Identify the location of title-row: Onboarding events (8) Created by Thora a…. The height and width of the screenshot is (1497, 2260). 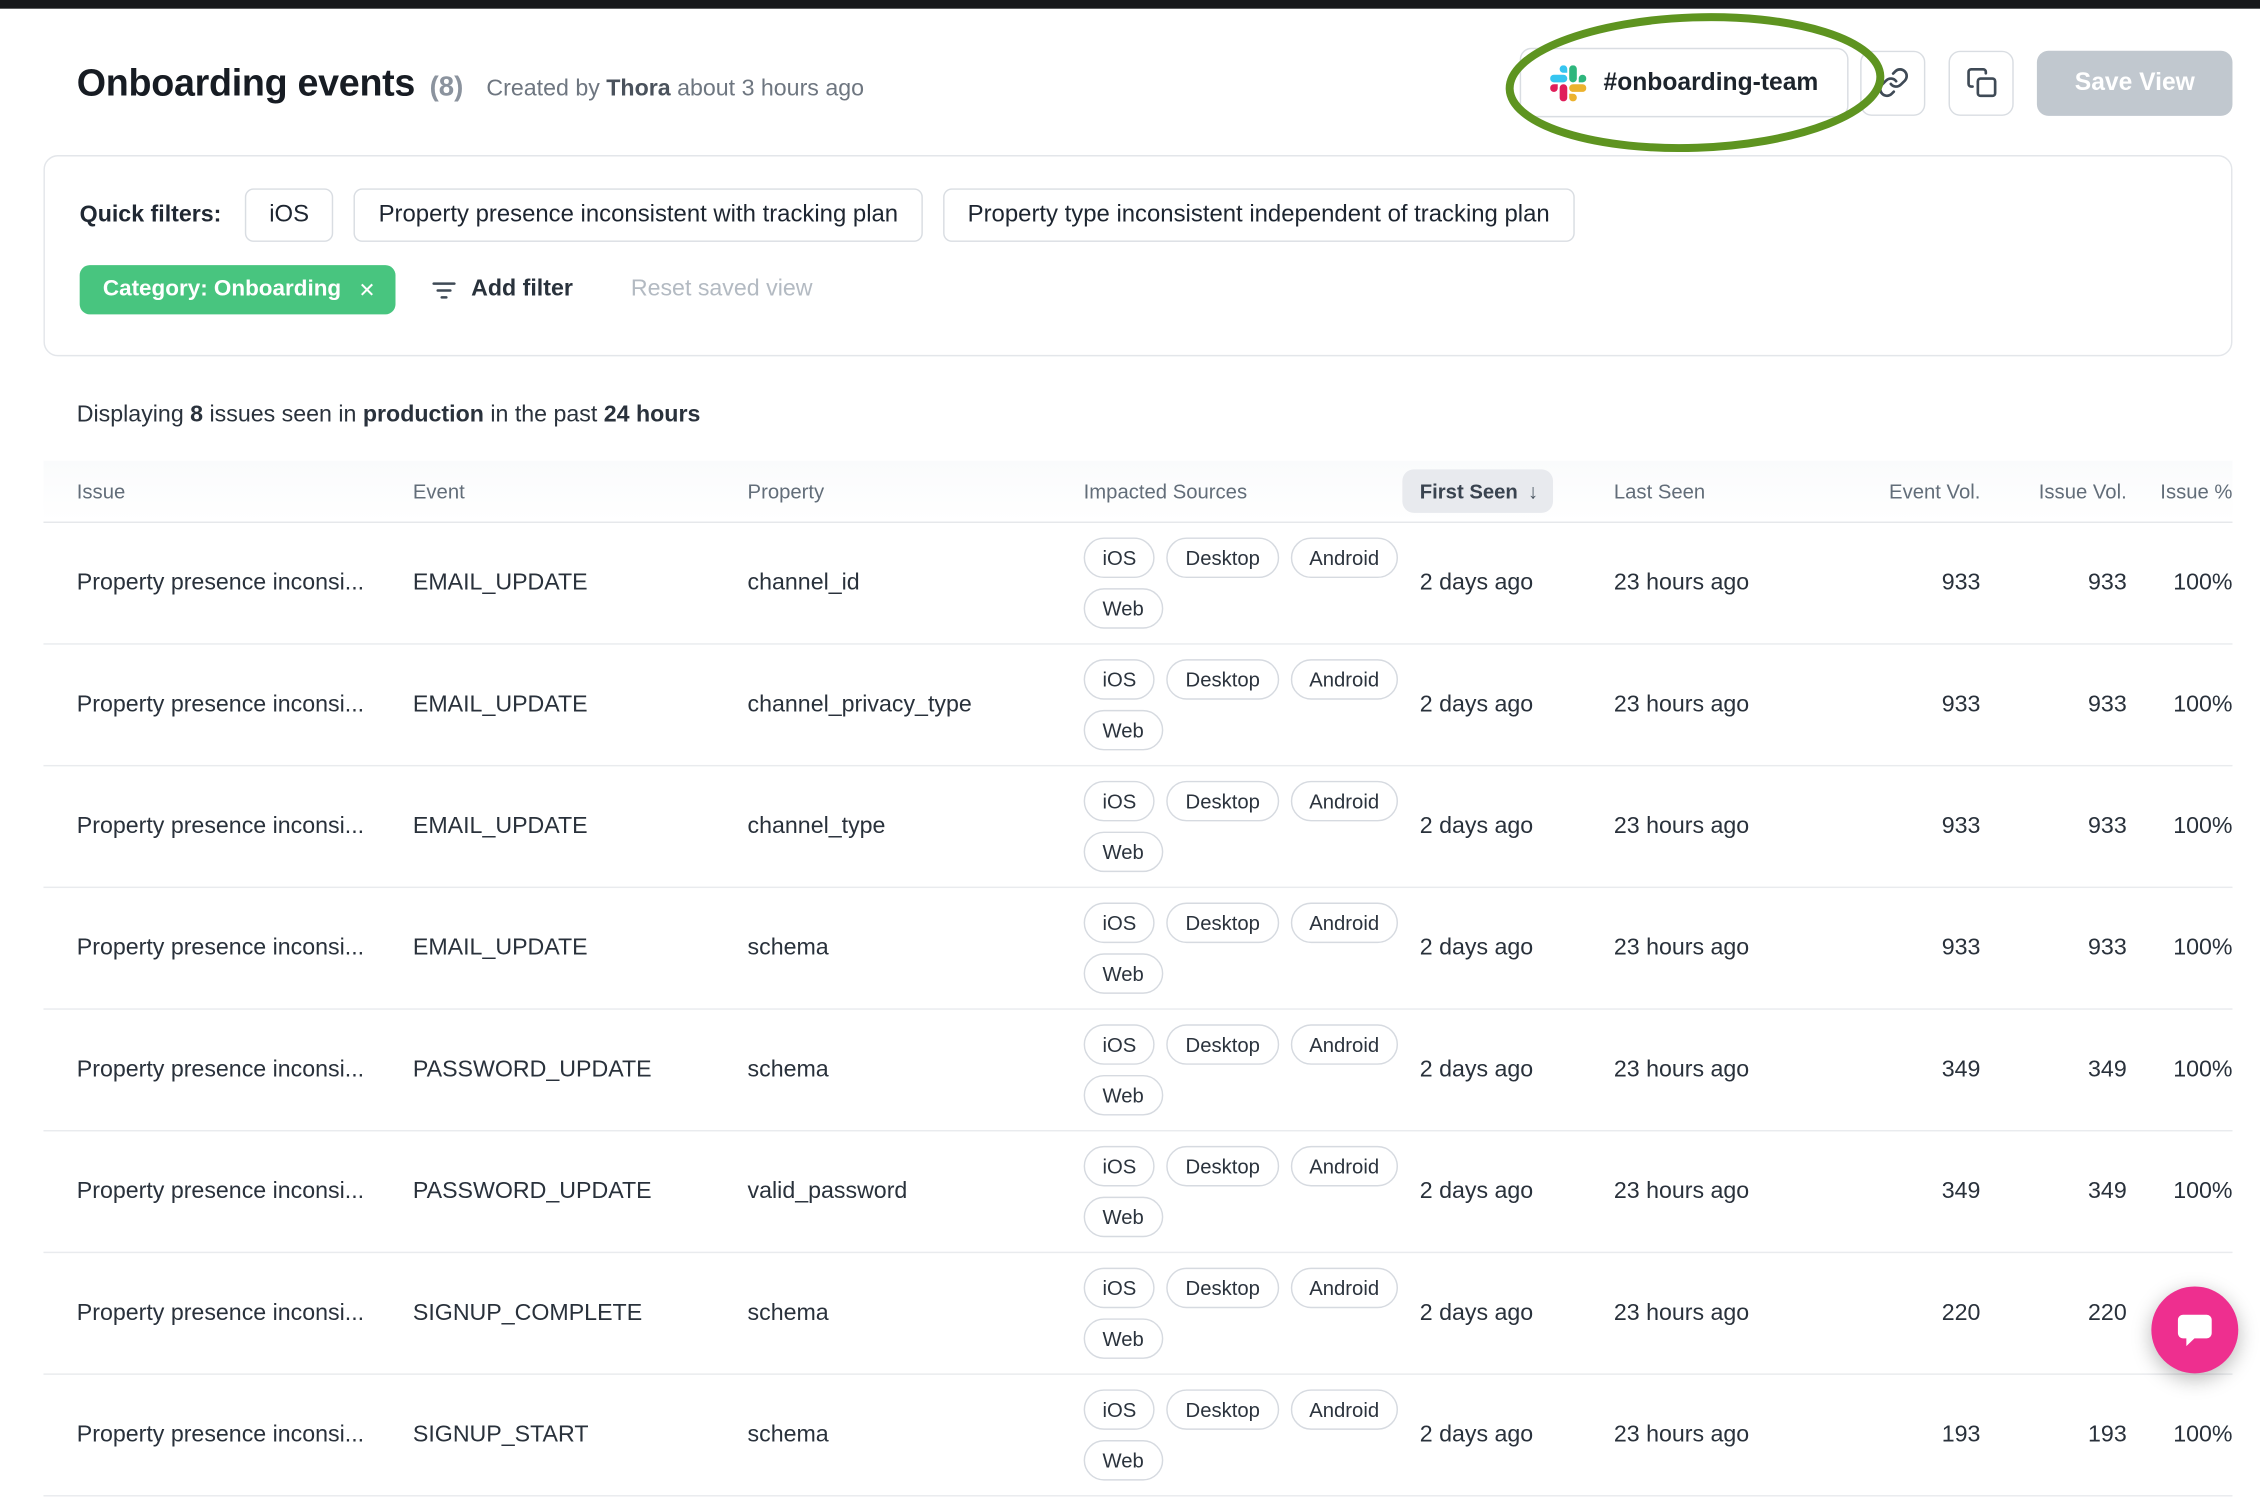
(470, 82).